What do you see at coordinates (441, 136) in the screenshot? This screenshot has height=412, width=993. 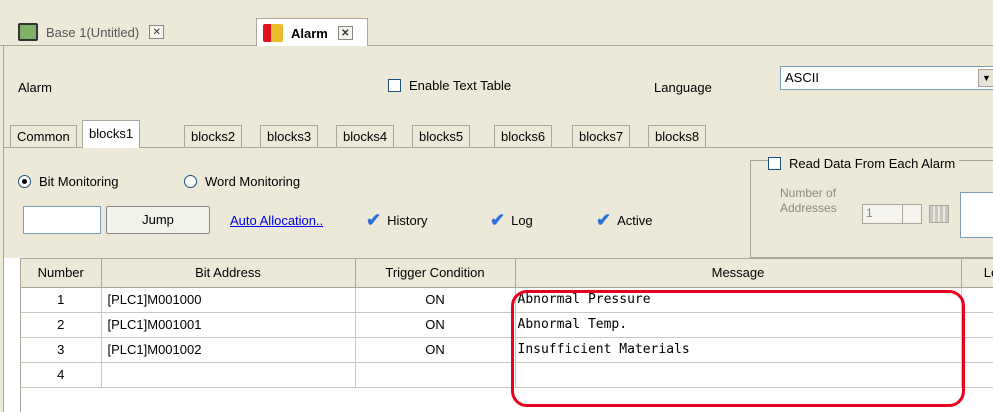 I see `tab-blocks5: blocks5` at bounding box center [441, 136].